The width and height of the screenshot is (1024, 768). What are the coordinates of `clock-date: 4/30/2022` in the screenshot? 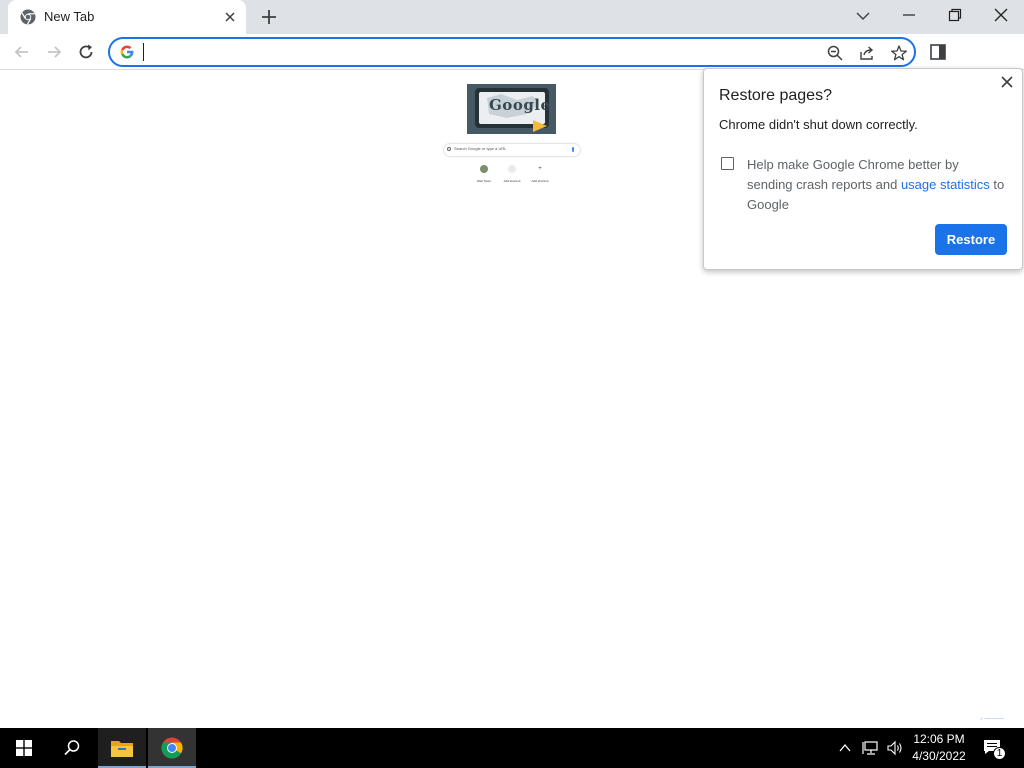 It's located at (939, 756).